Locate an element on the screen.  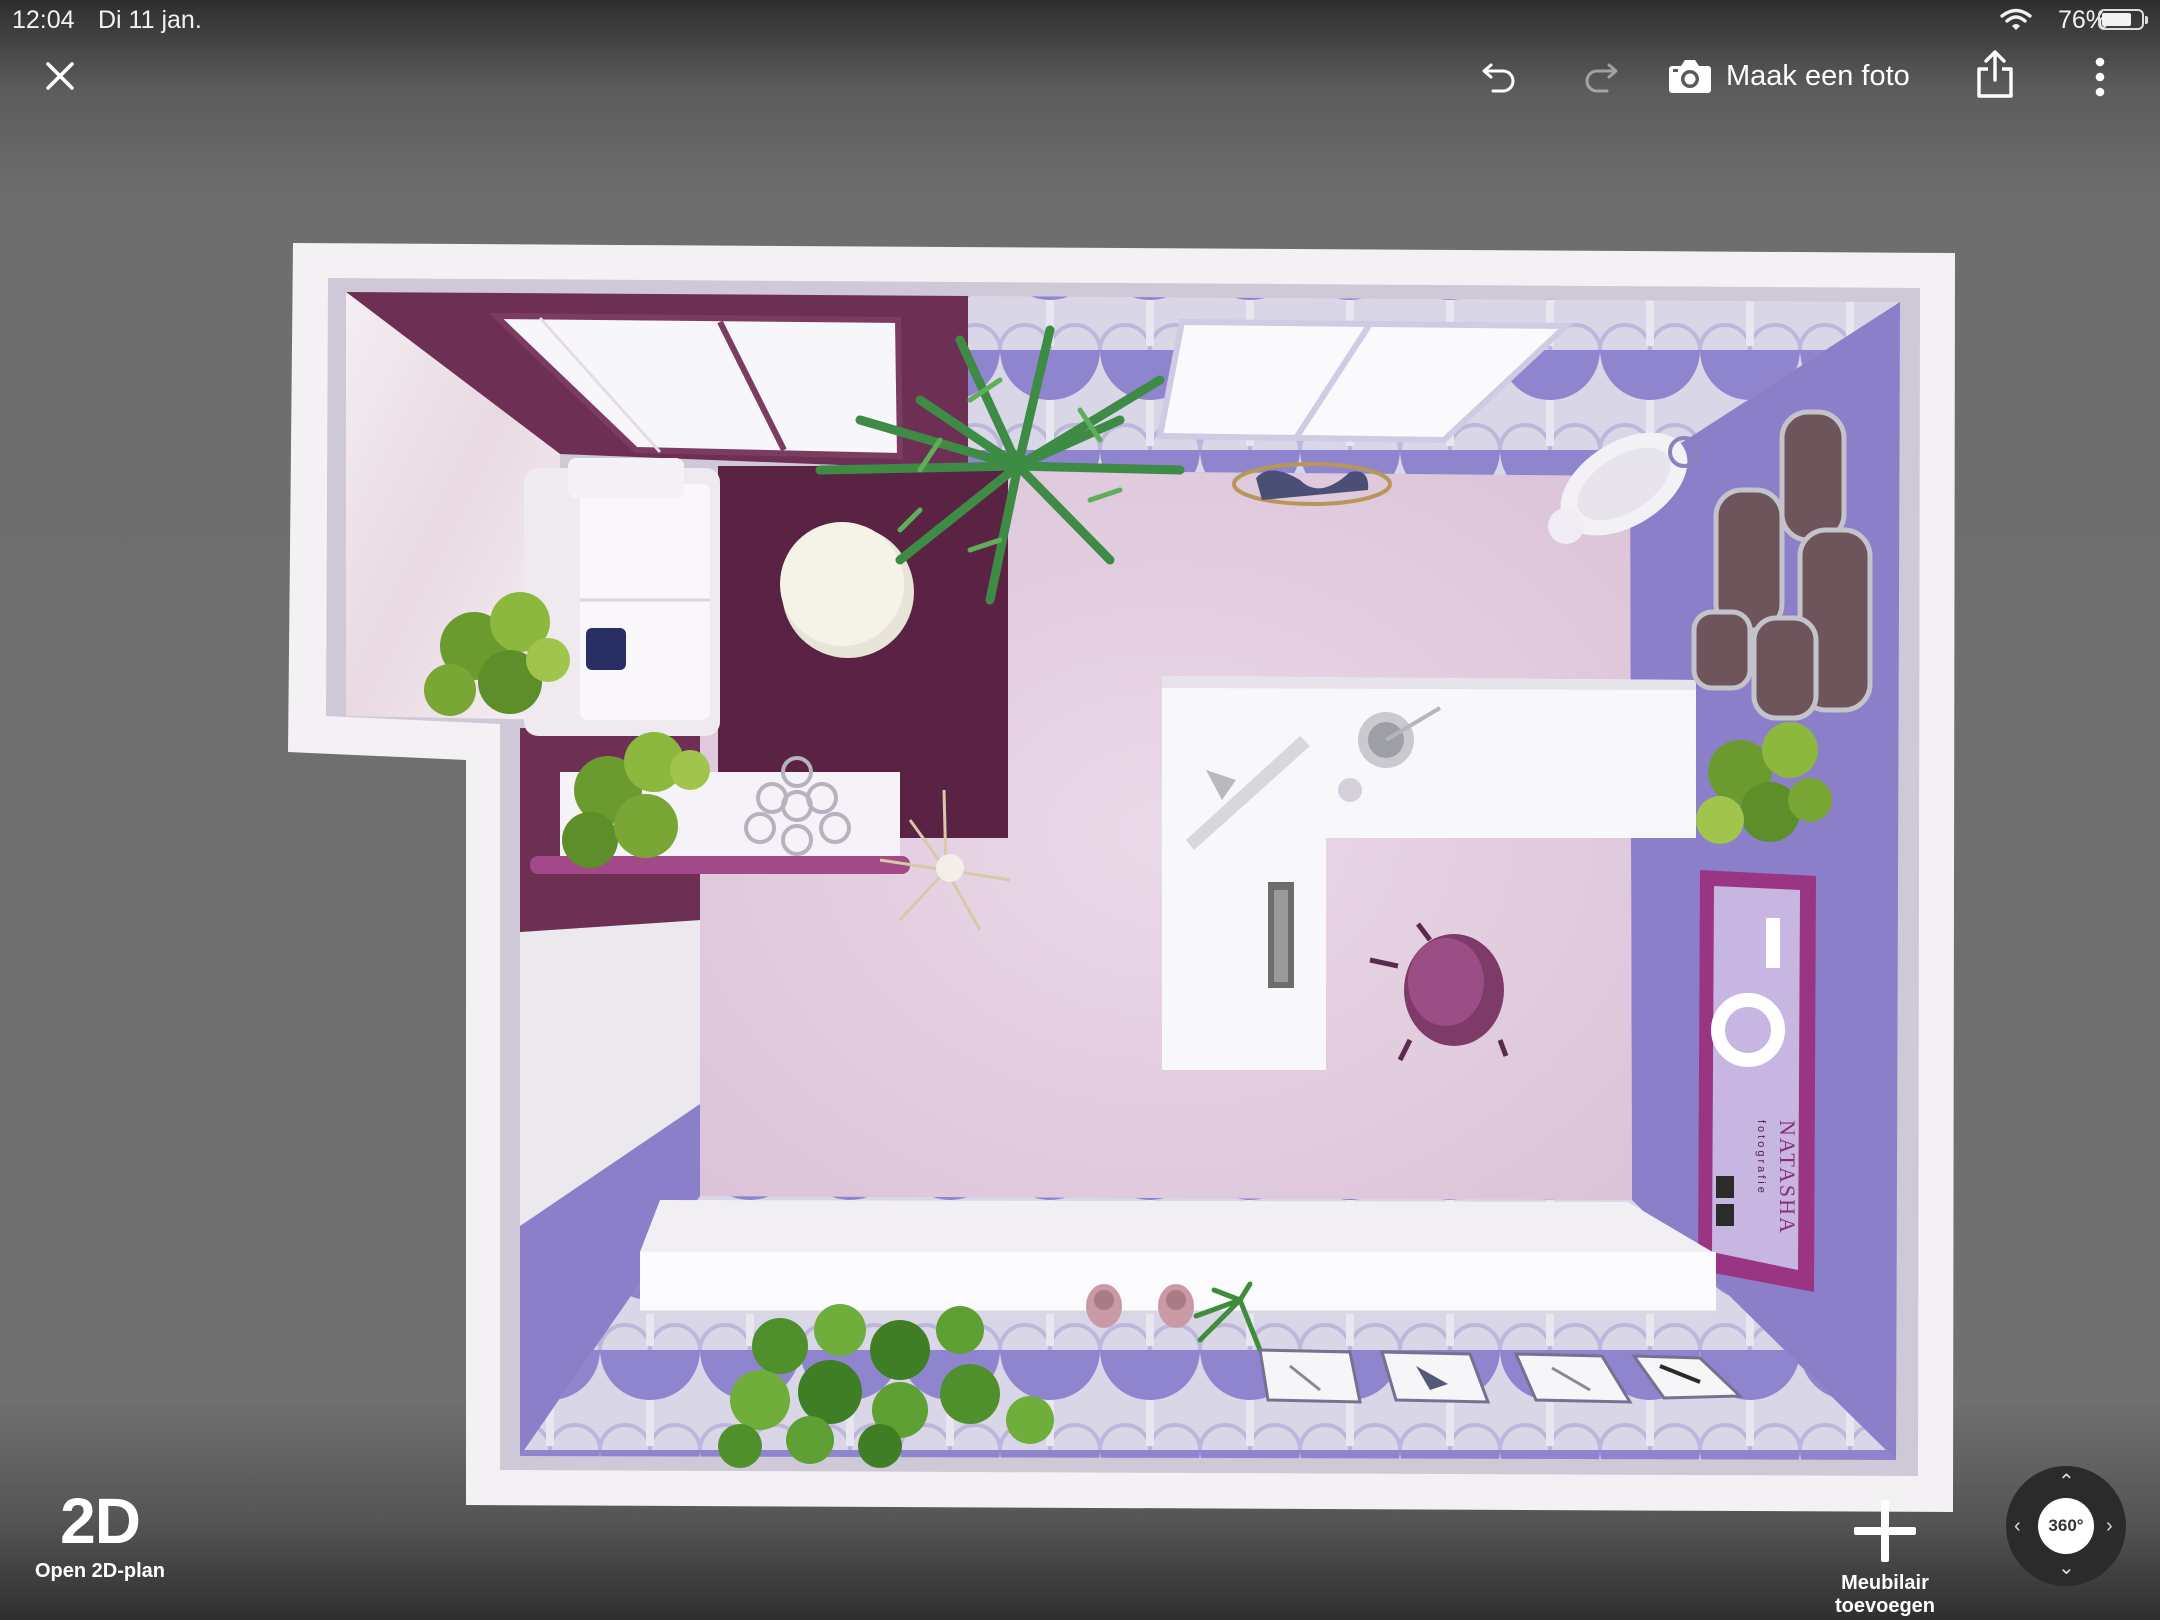
add-furniture-button: Meubilair toevoegen is located at coordinates (1885, 1559).